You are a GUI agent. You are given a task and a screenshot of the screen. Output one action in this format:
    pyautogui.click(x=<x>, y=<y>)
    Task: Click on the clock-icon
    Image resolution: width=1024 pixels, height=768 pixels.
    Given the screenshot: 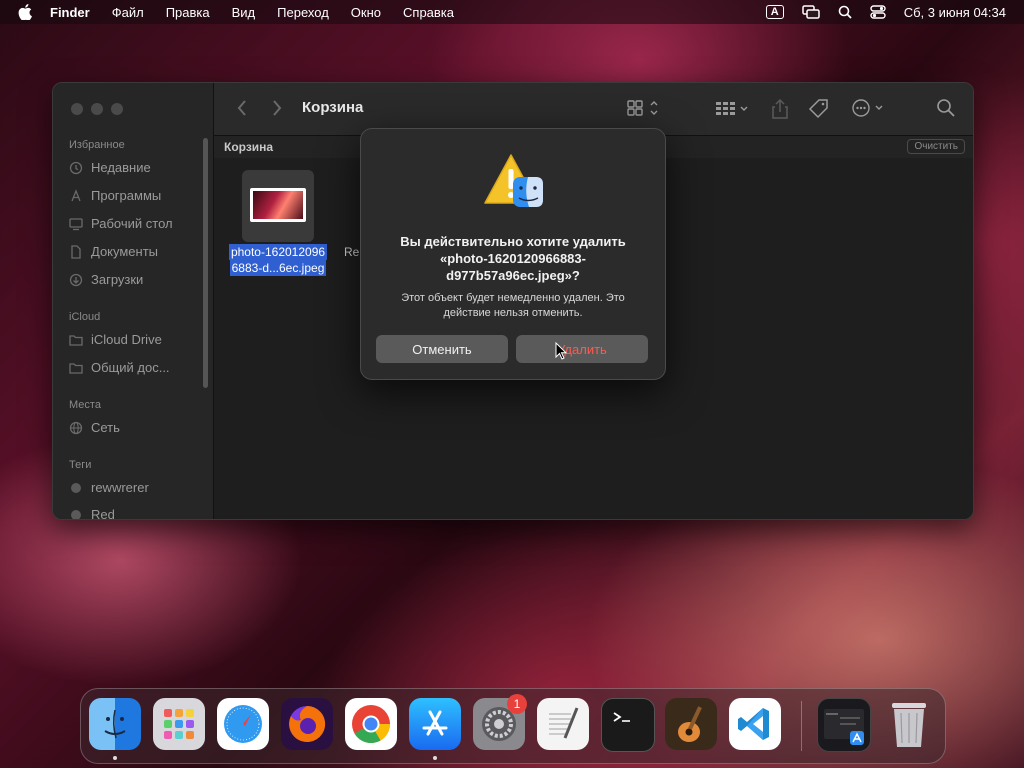 What is the action you would take?
    pyautogui.click(x=76, y=168)
    